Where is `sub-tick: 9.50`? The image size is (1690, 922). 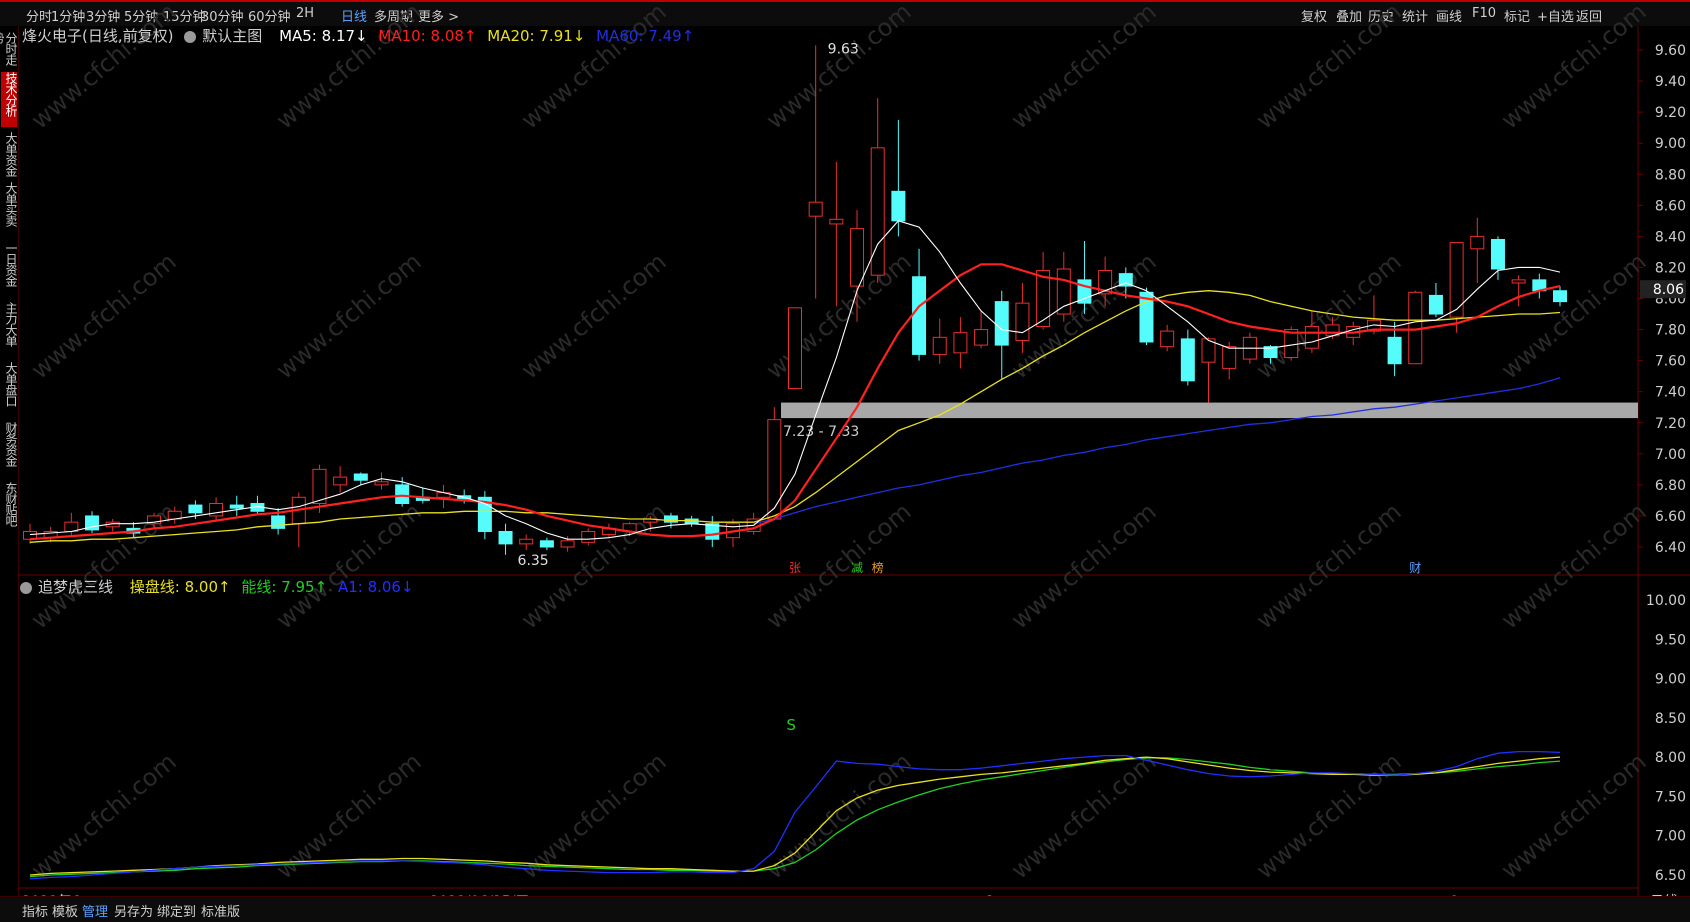
sub-tick: 9.50 is located at coordinates (1670, 640).